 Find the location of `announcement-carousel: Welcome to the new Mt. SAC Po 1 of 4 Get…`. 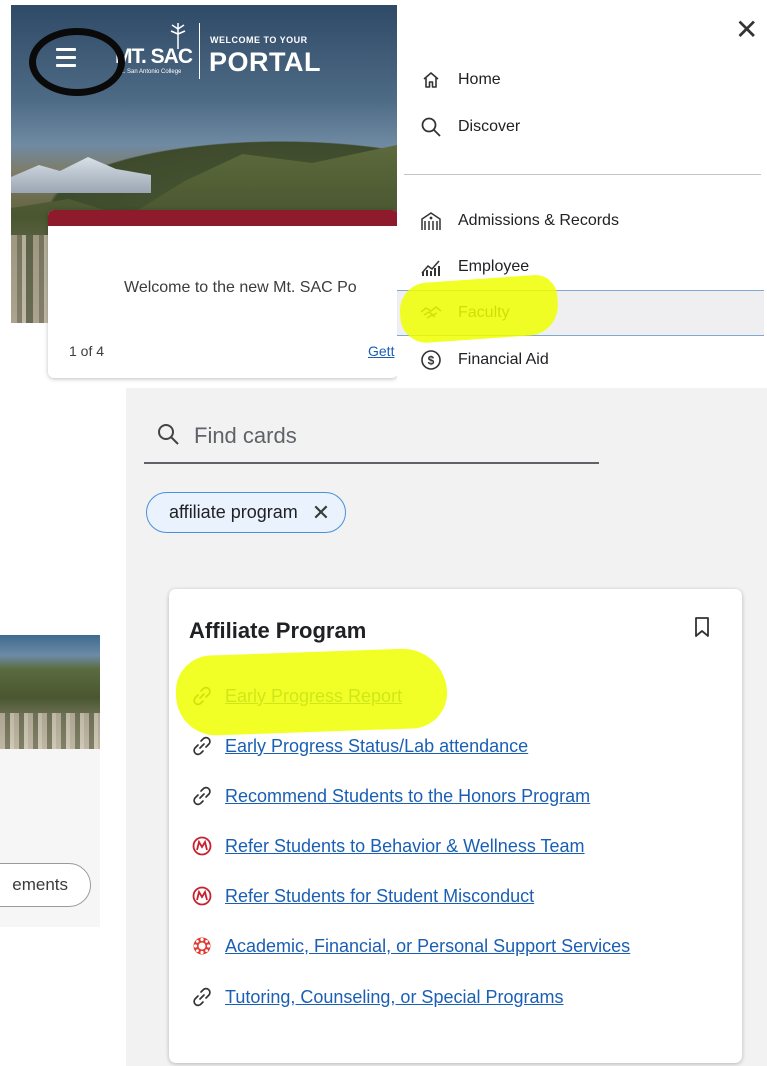

announcement-carousel: Welcome to the new Mt. SAC Po 1 of 4 Get… is located at coordinates (223, 294).